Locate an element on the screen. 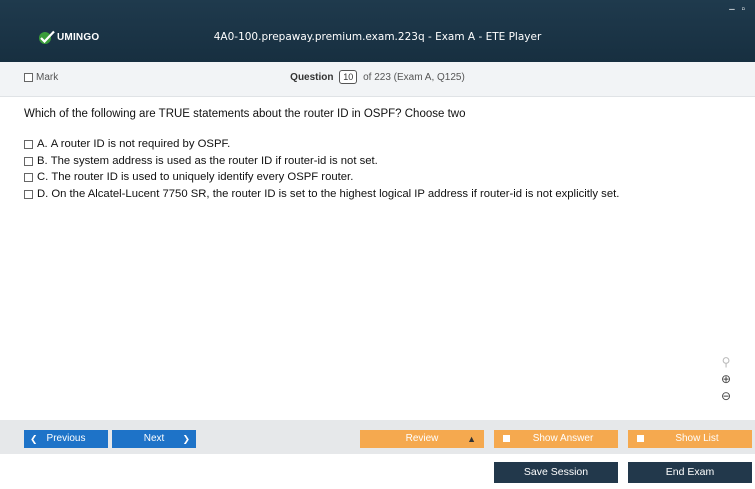  question-counter: Question 10 of 223 (Exam A, Q125) is located at coordinates (377, 77).